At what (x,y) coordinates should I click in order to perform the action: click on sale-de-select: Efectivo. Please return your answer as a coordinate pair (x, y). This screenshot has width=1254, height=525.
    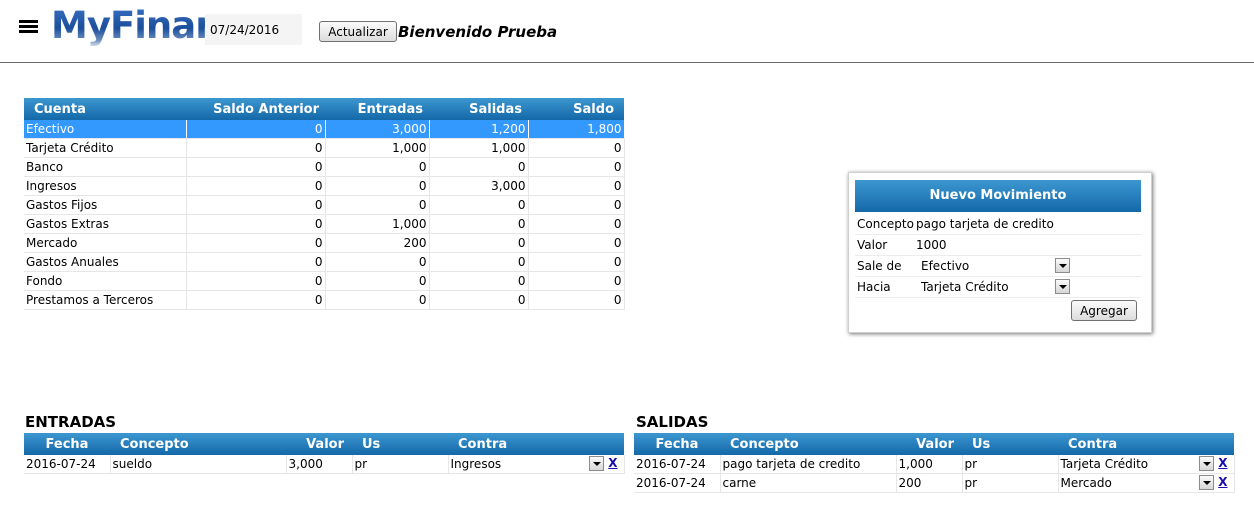
    Looking at the image, I should click on (994, 266).